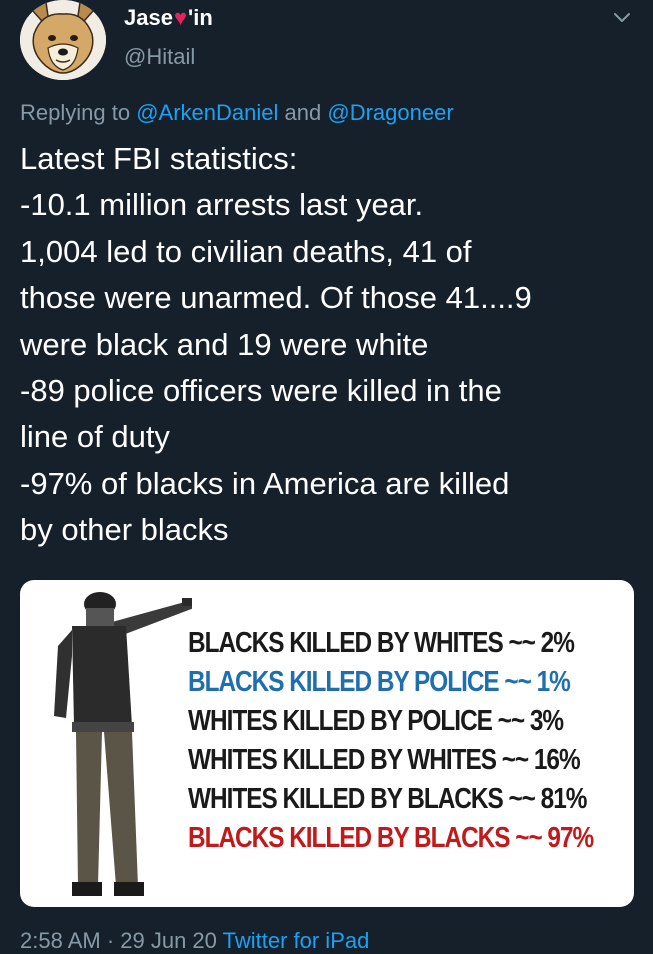 The height and width of the screenshot is (954, 653). I want to click on display-name-start: Jase, so click(148, 17).